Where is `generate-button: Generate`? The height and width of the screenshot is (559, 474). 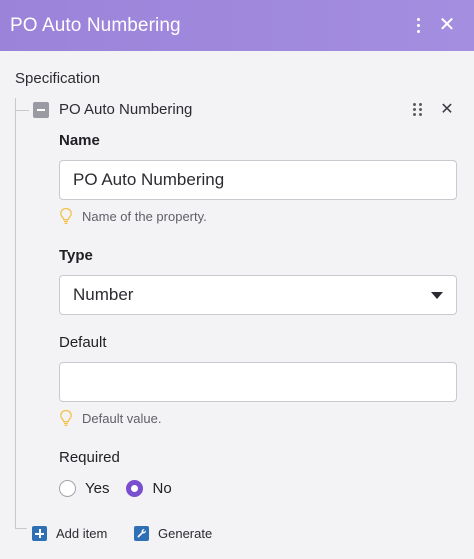 generate-button: Generate is located at coordinates (173, 533).